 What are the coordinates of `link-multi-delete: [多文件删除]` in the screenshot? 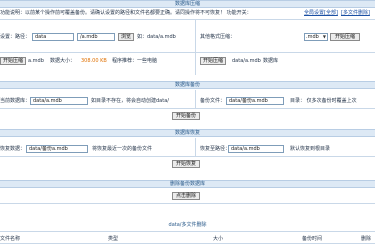 It's located at (355, 13).